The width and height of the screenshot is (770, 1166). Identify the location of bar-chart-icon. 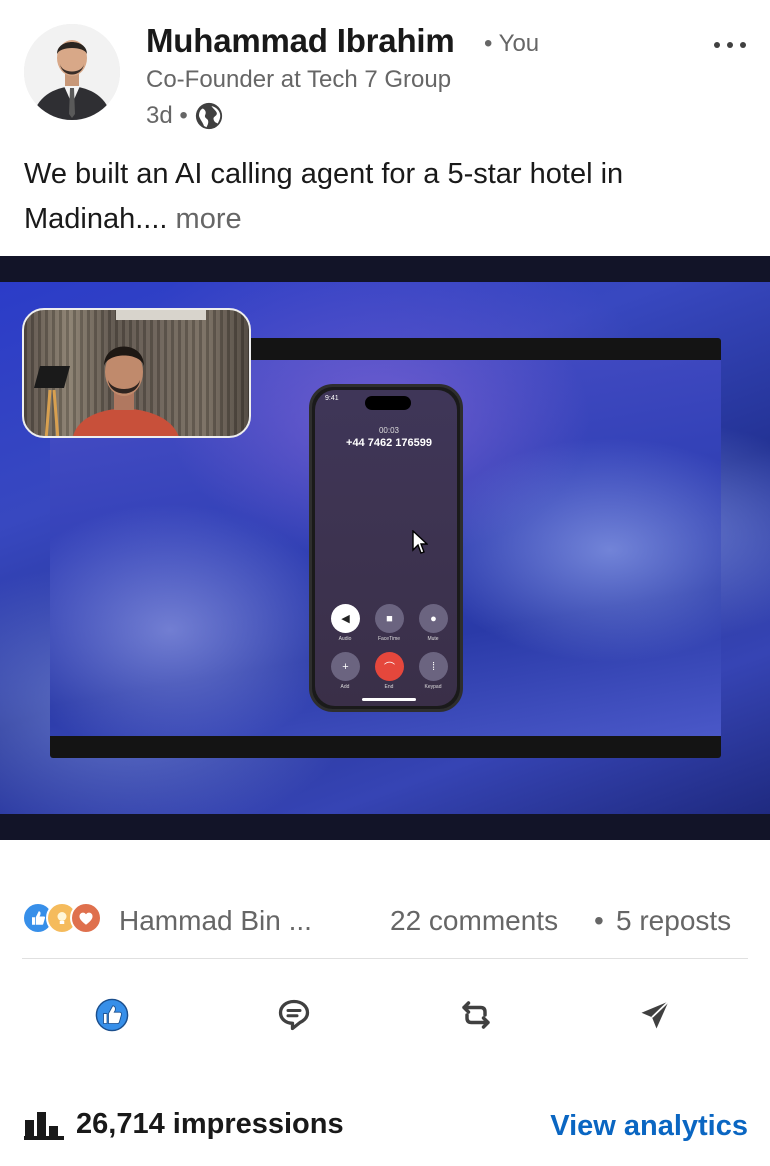
(44, 1125).